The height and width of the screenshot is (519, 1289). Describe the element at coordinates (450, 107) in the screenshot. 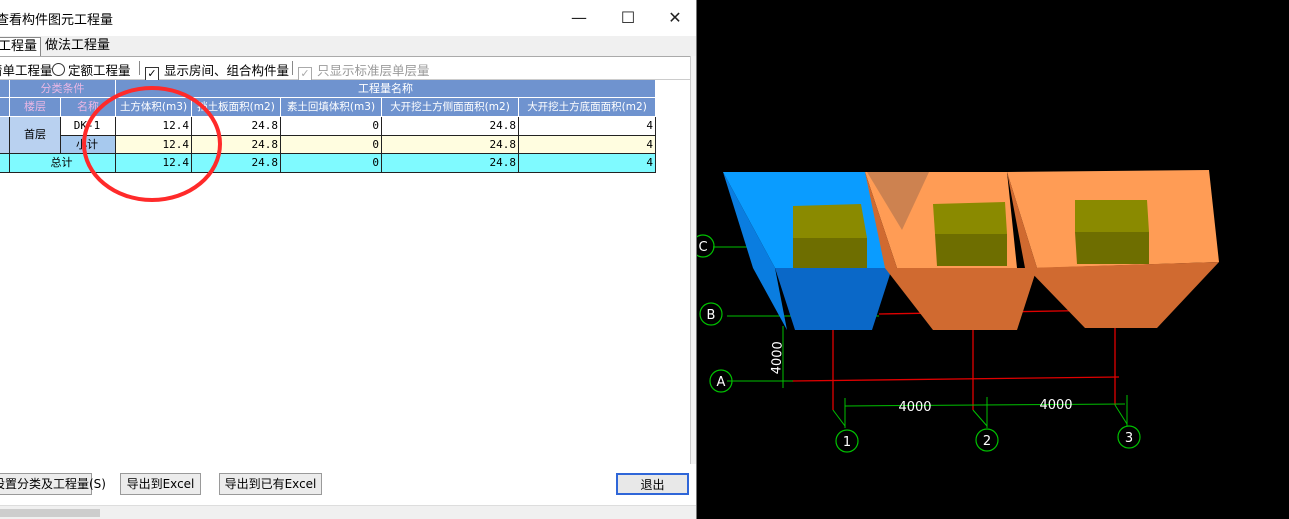

I see `column-header-side-area: 大开挖土方侧面面积(m2)` at that location.